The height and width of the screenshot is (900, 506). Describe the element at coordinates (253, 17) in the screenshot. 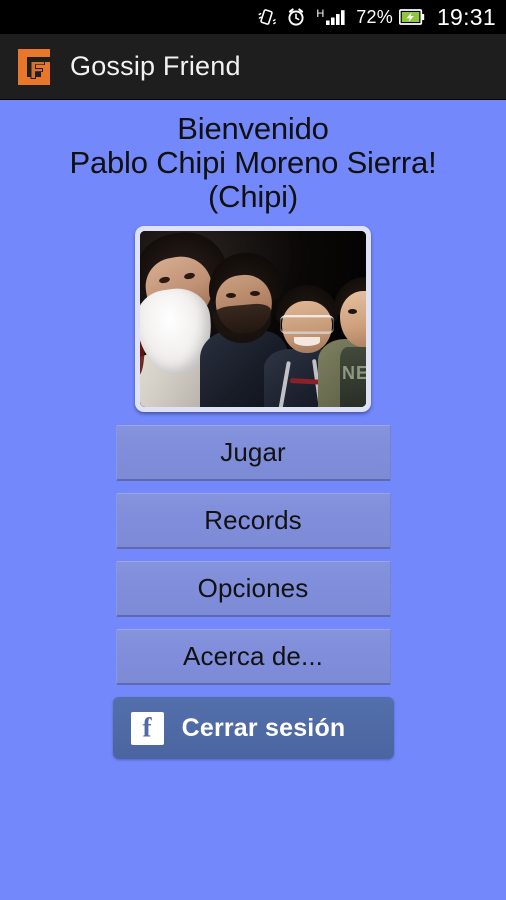

I see `status-bar: H 72% 19:31` at that location.